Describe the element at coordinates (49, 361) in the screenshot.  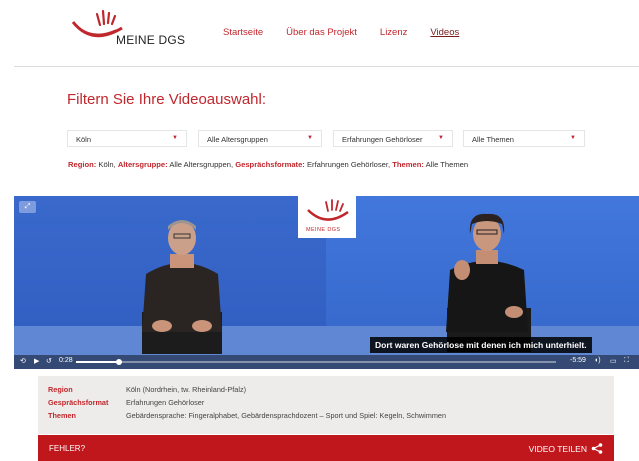
I see `replay-icon: ↺` at that location.